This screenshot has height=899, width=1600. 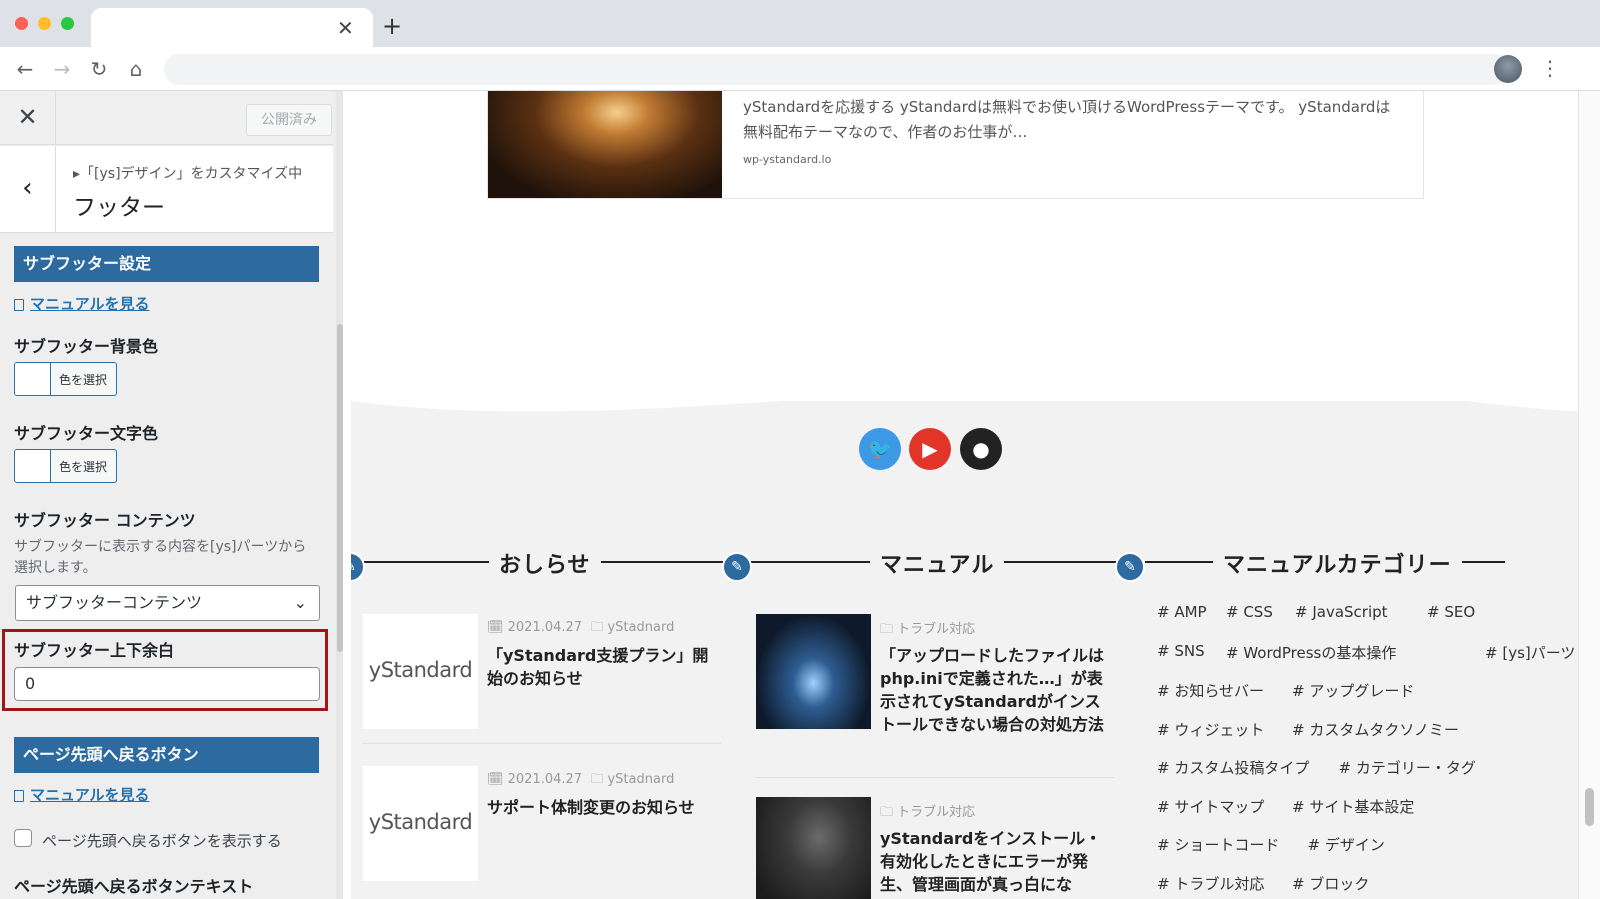 I want to click on back-to-top-text-label: ページ先頭へ戻るボタンテキスト, so click(x=134, y=886).